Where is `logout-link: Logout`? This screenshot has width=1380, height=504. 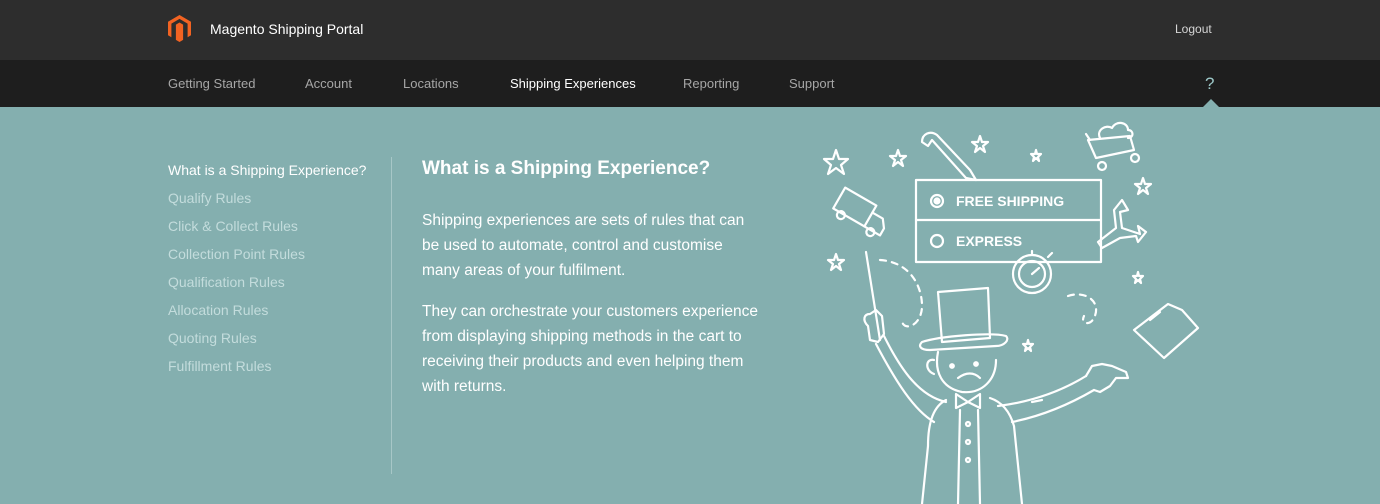 logout-link: Logout is located at coordinates (1193, 29).